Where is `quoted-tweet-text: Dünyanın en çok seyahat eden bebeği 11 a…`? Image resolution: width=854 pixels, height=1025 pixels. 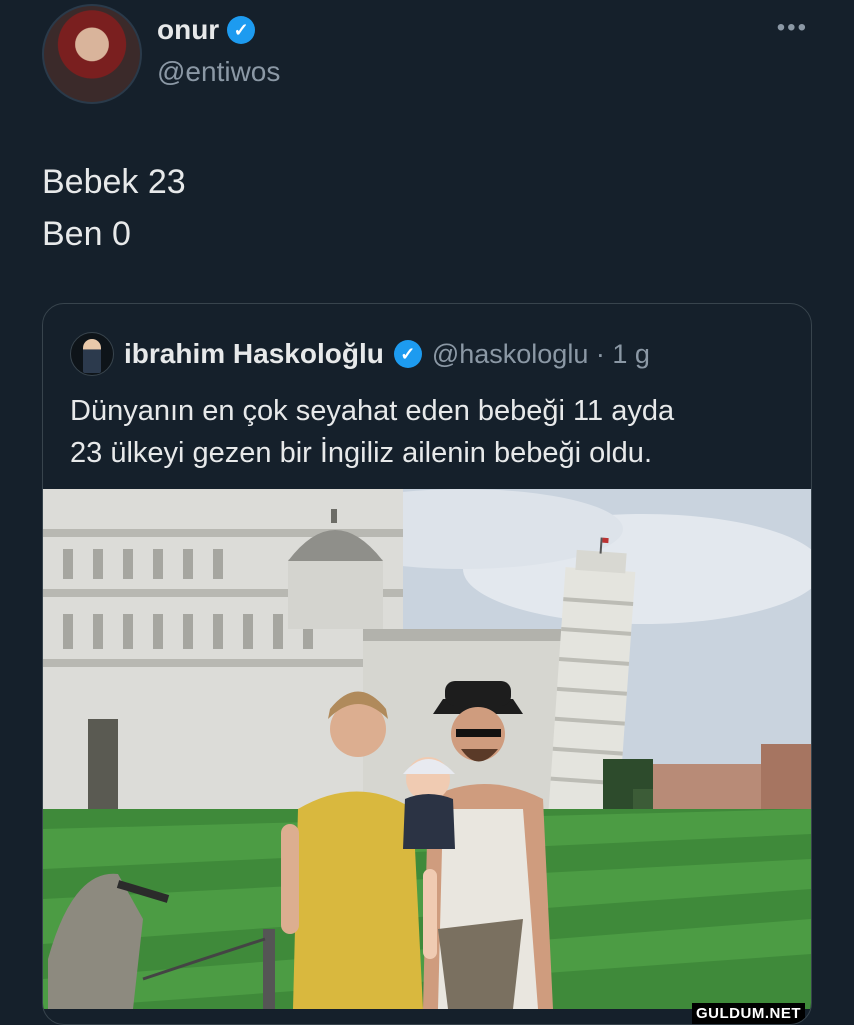 quoted-tweet-text: Dünyanın en çok seyahat eden bebeği 11 a… is located at coordinates (430, 432).